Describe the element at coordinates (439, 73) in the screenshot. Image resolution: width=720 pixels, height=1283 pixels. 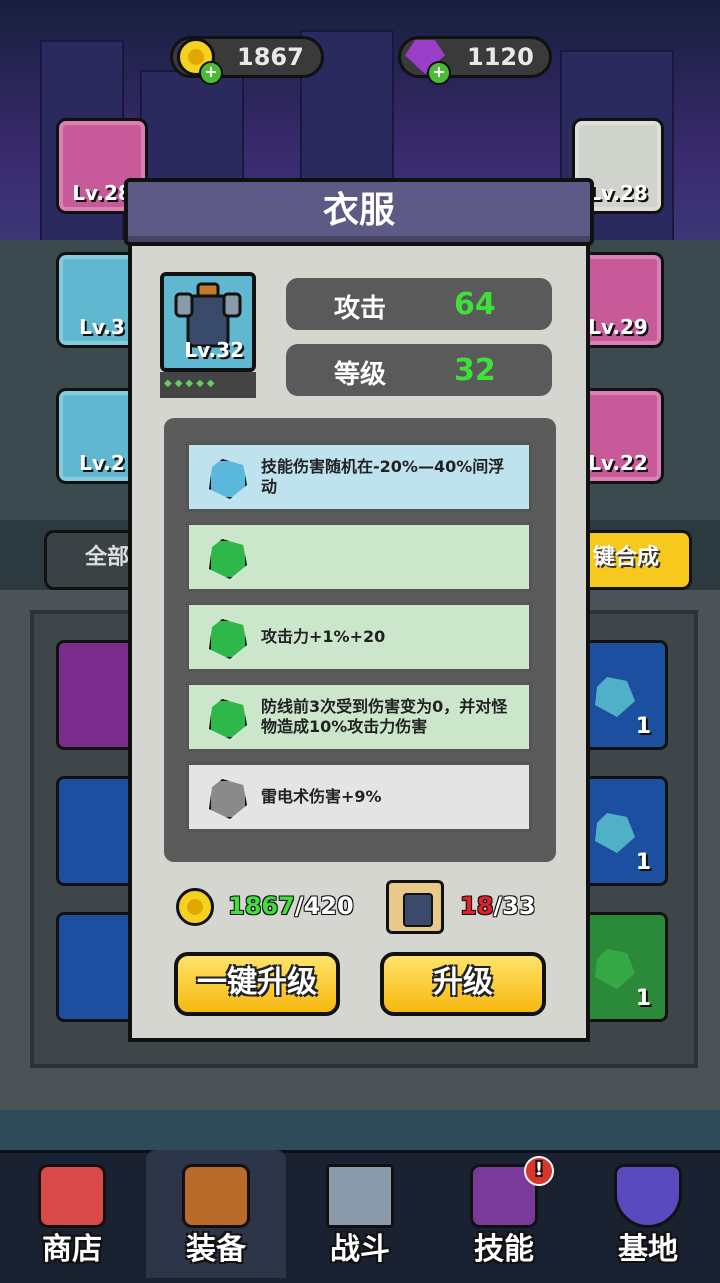
I see `add-gems-icon: +` at that location.